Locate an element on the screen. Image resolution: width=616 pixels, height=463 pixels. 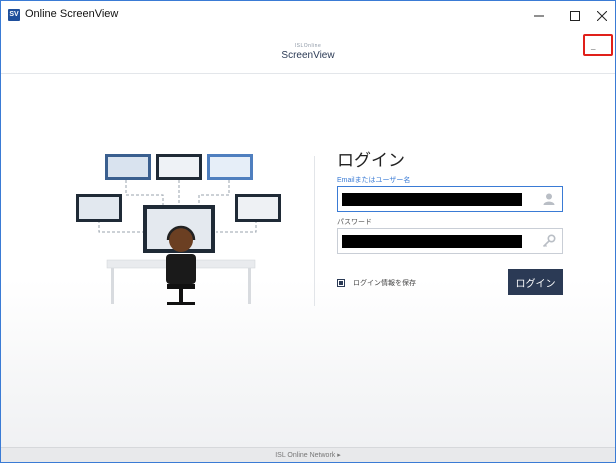
window-title: Online ScreenView is located at coordinates (72, 14).